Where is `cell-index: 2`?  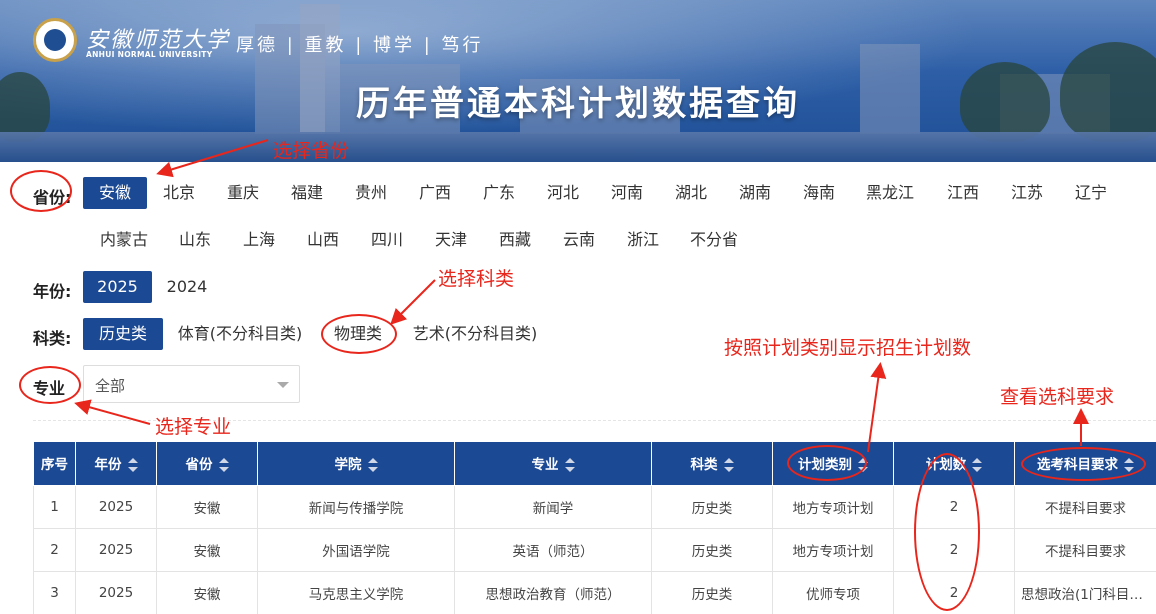 cell-index: 2 is located at coordinates (54, 549).